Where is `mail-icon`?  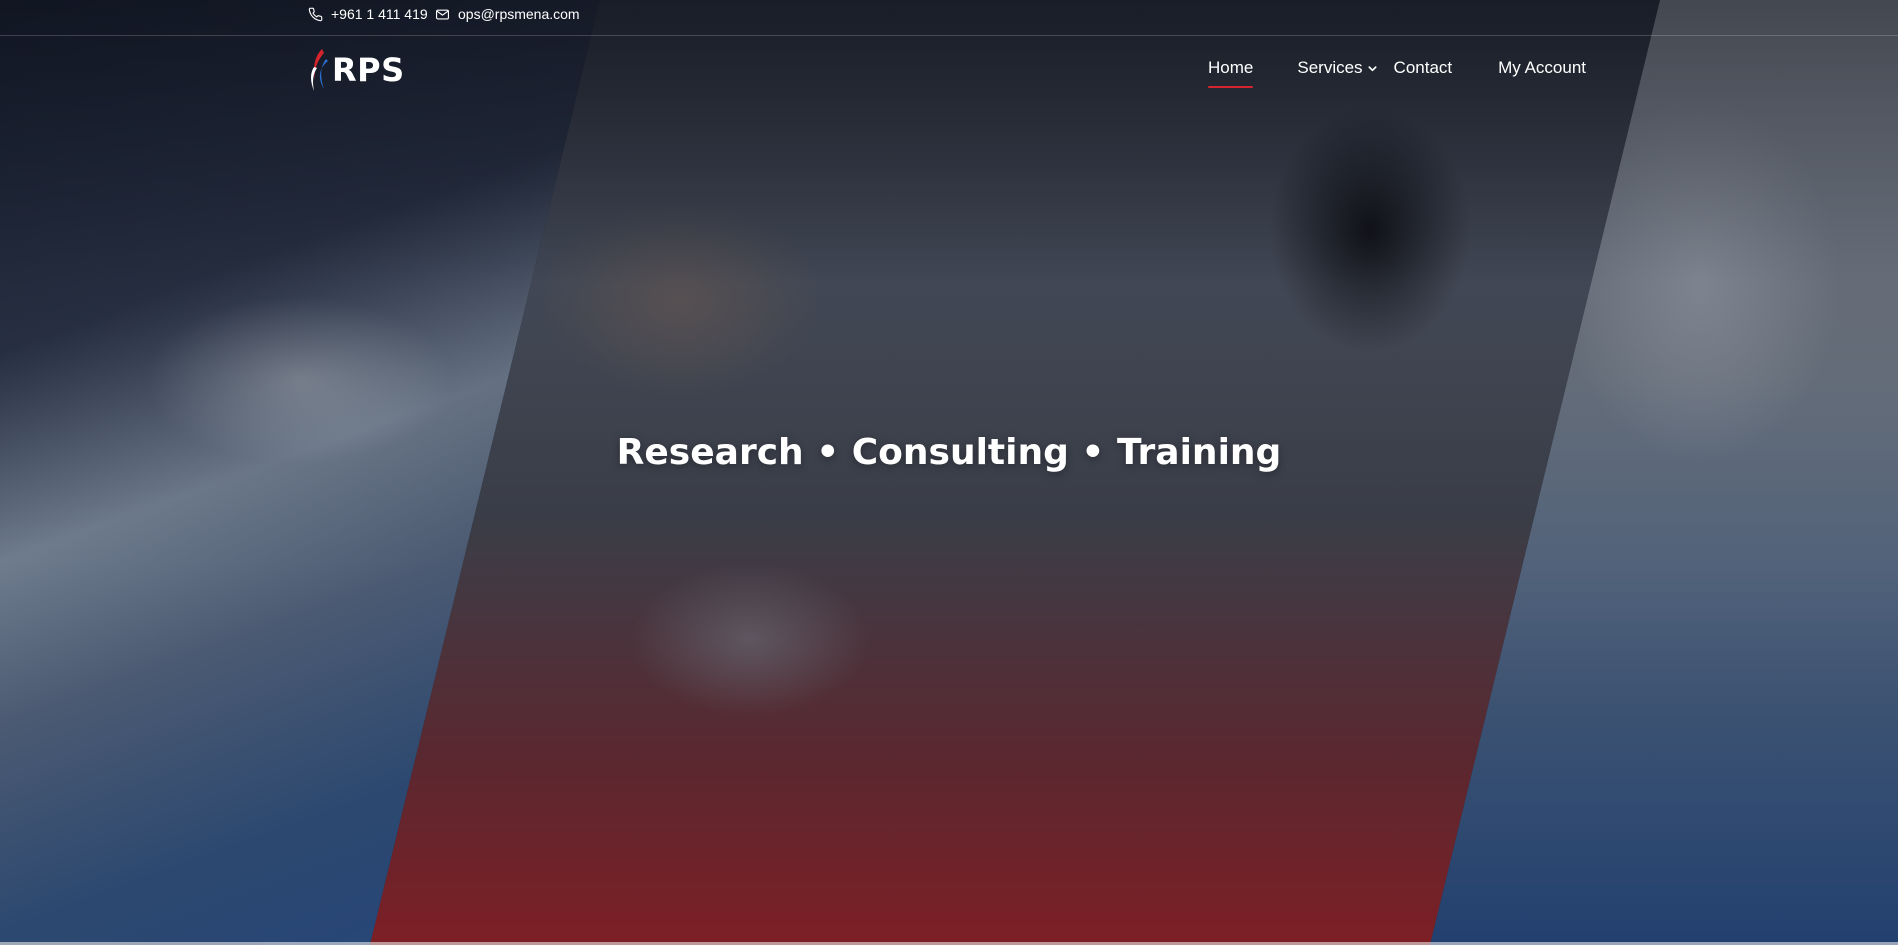 mail-icon is located at coordinates (442, 14).